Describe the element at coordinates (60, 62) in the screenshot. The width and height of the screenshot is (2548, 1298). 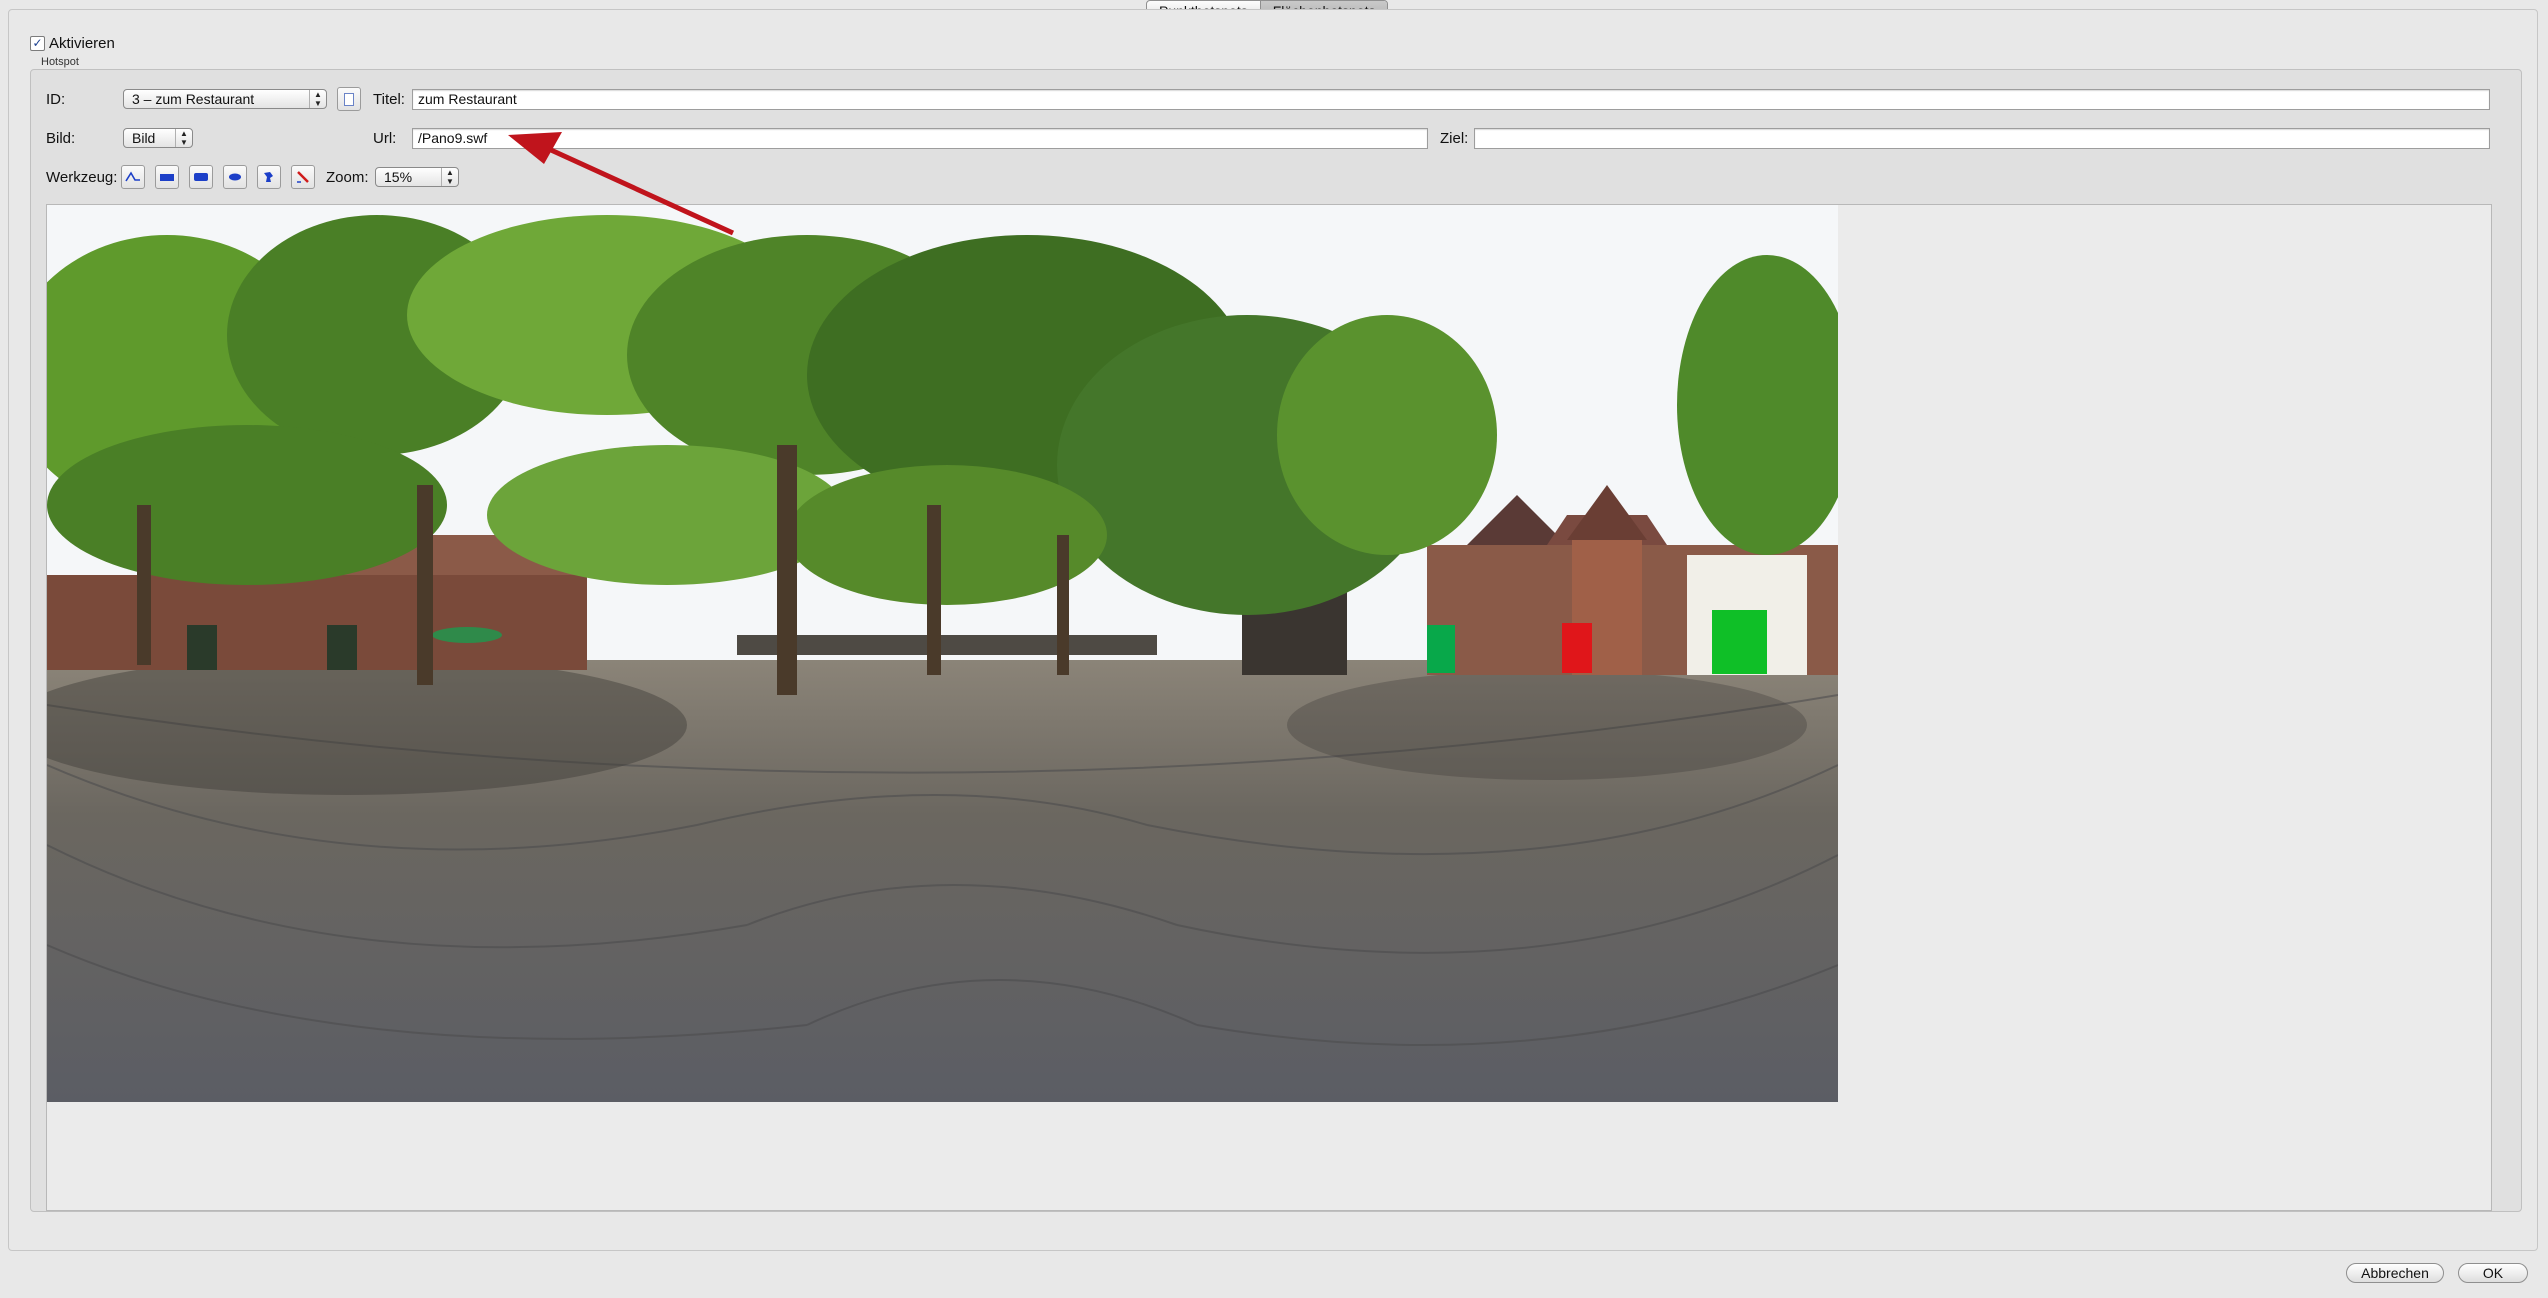
I see `hotspot-group-label: Hotspot` at that location.